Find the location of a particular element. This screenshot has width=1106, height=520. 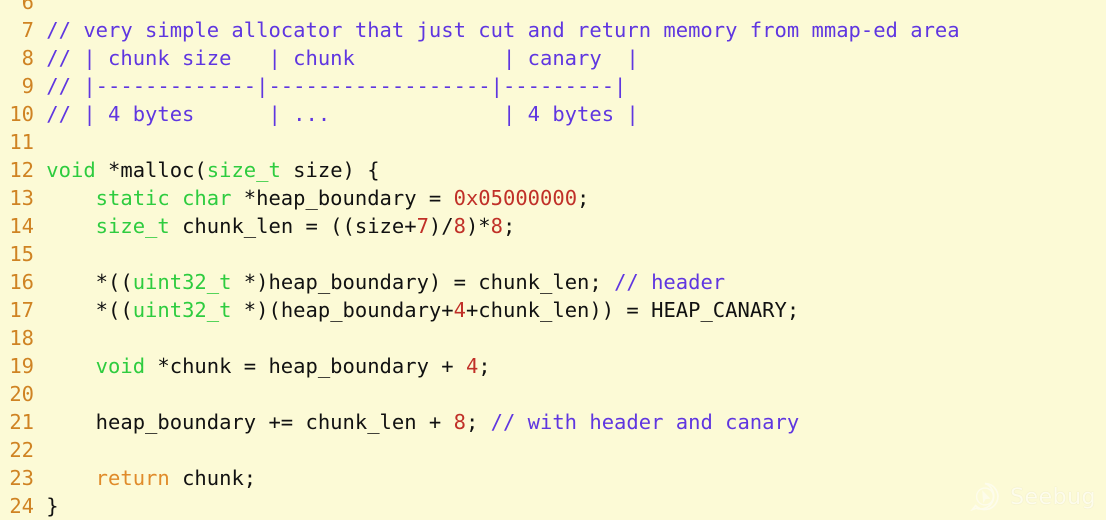

line-number: 8 is located at coordinates (27, 58).